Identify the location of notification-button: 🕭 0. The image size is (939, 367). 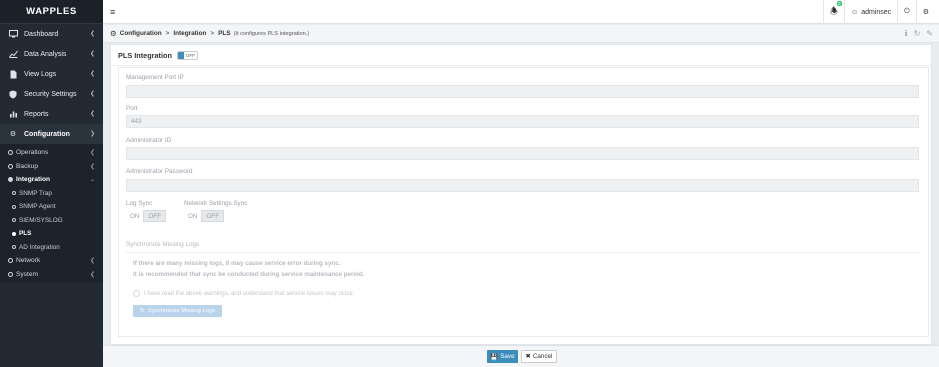
(833, 12).